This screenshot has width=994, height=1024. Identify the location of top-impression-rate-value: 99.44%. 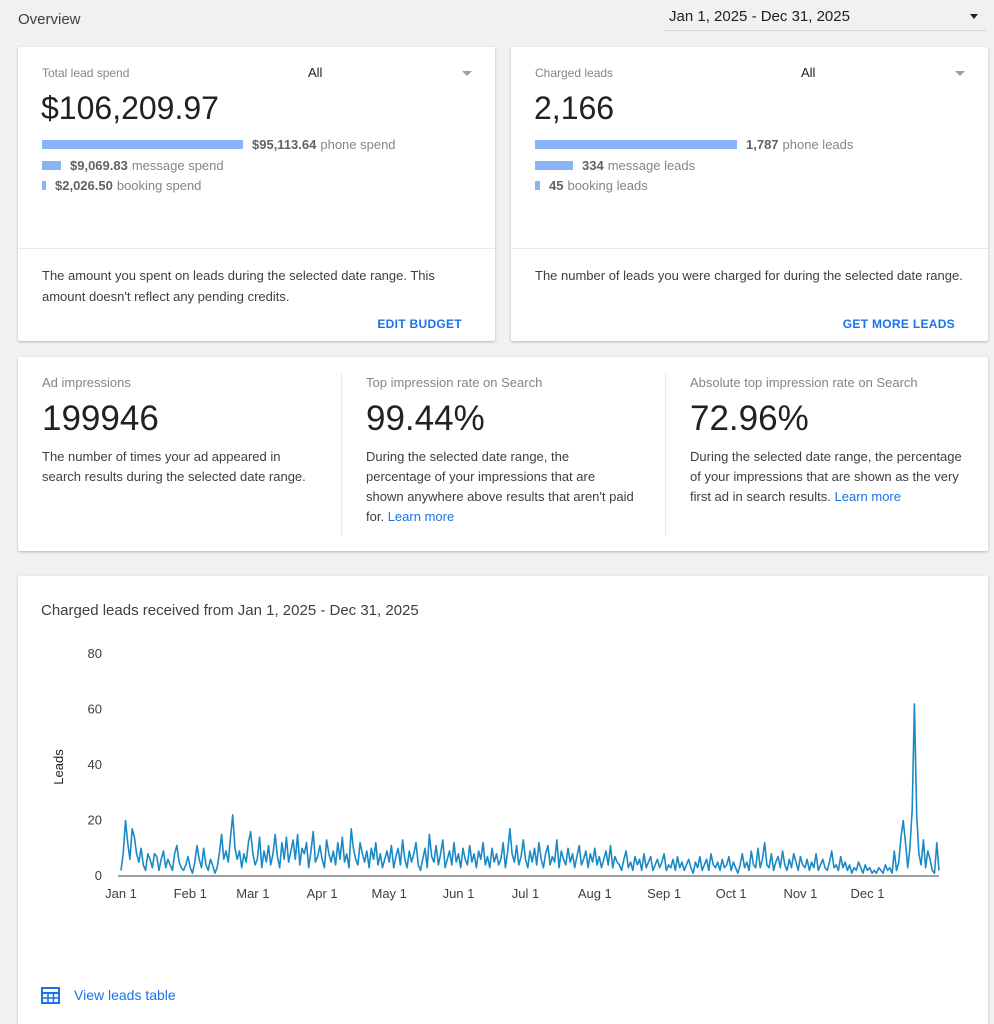
(425, 418).